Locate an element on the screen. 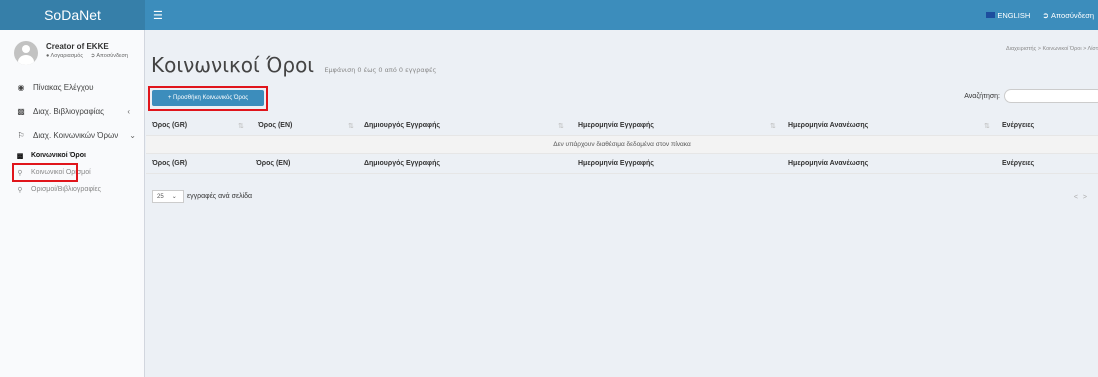 Image resolution: width=1098 pixels, height=377 pixels. col-footer-actions: Ενέργειες is located at coordinates (1018, 163).